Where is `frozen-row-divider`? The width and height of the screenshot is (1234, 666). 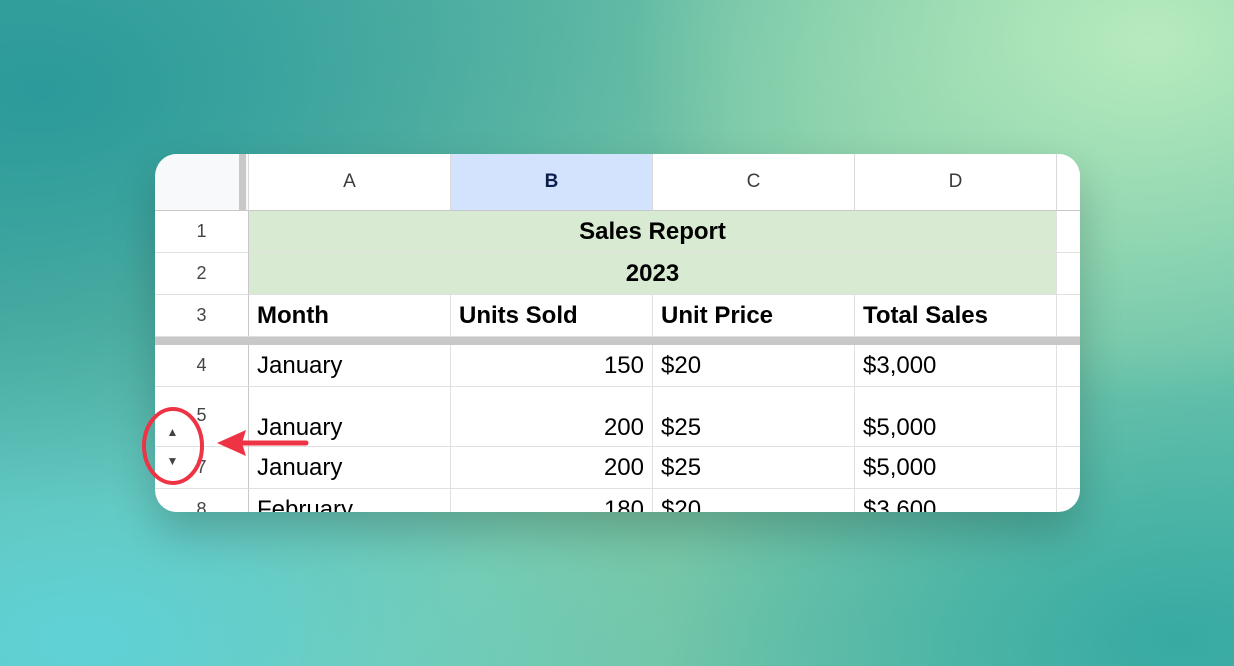
frozen-row-divider is located at coordinates (617, 341).